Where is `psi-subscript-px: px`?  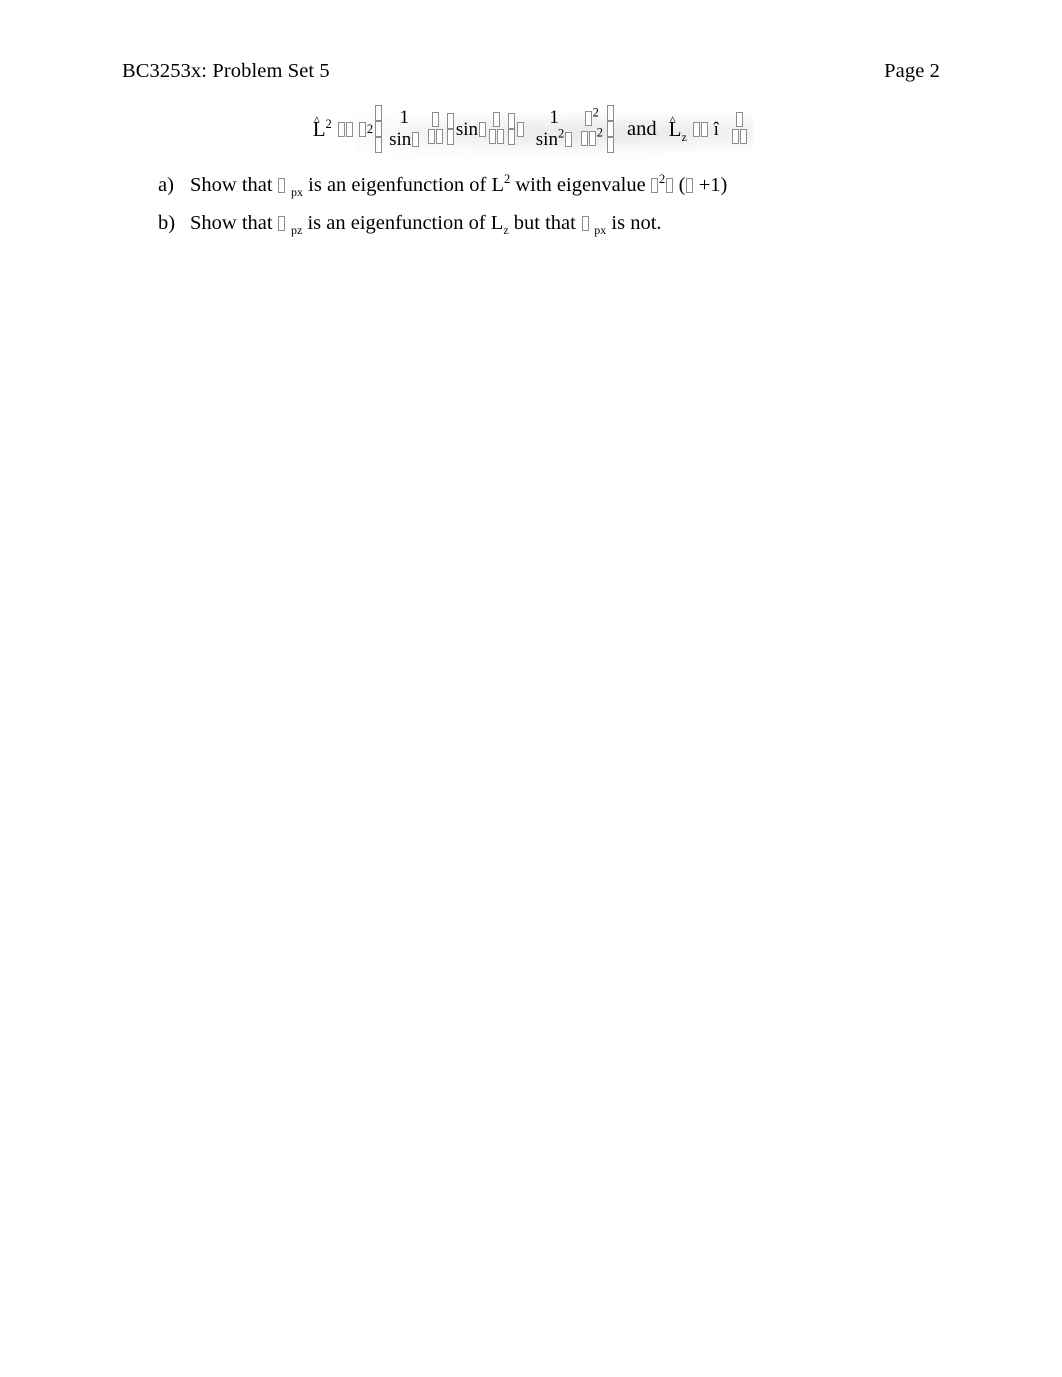
psi-subscript-px: px is located at coordinates (297, 192).